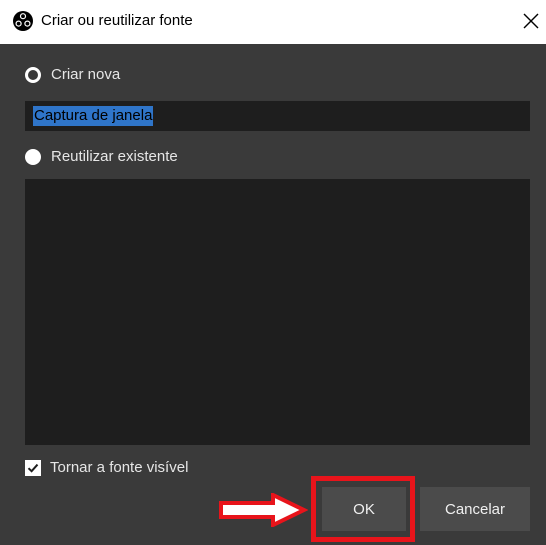 The width and height of the screenshot is (546, 545). I want to click on make-visible-label: Tornar a fonte visível, so click(119, 467).